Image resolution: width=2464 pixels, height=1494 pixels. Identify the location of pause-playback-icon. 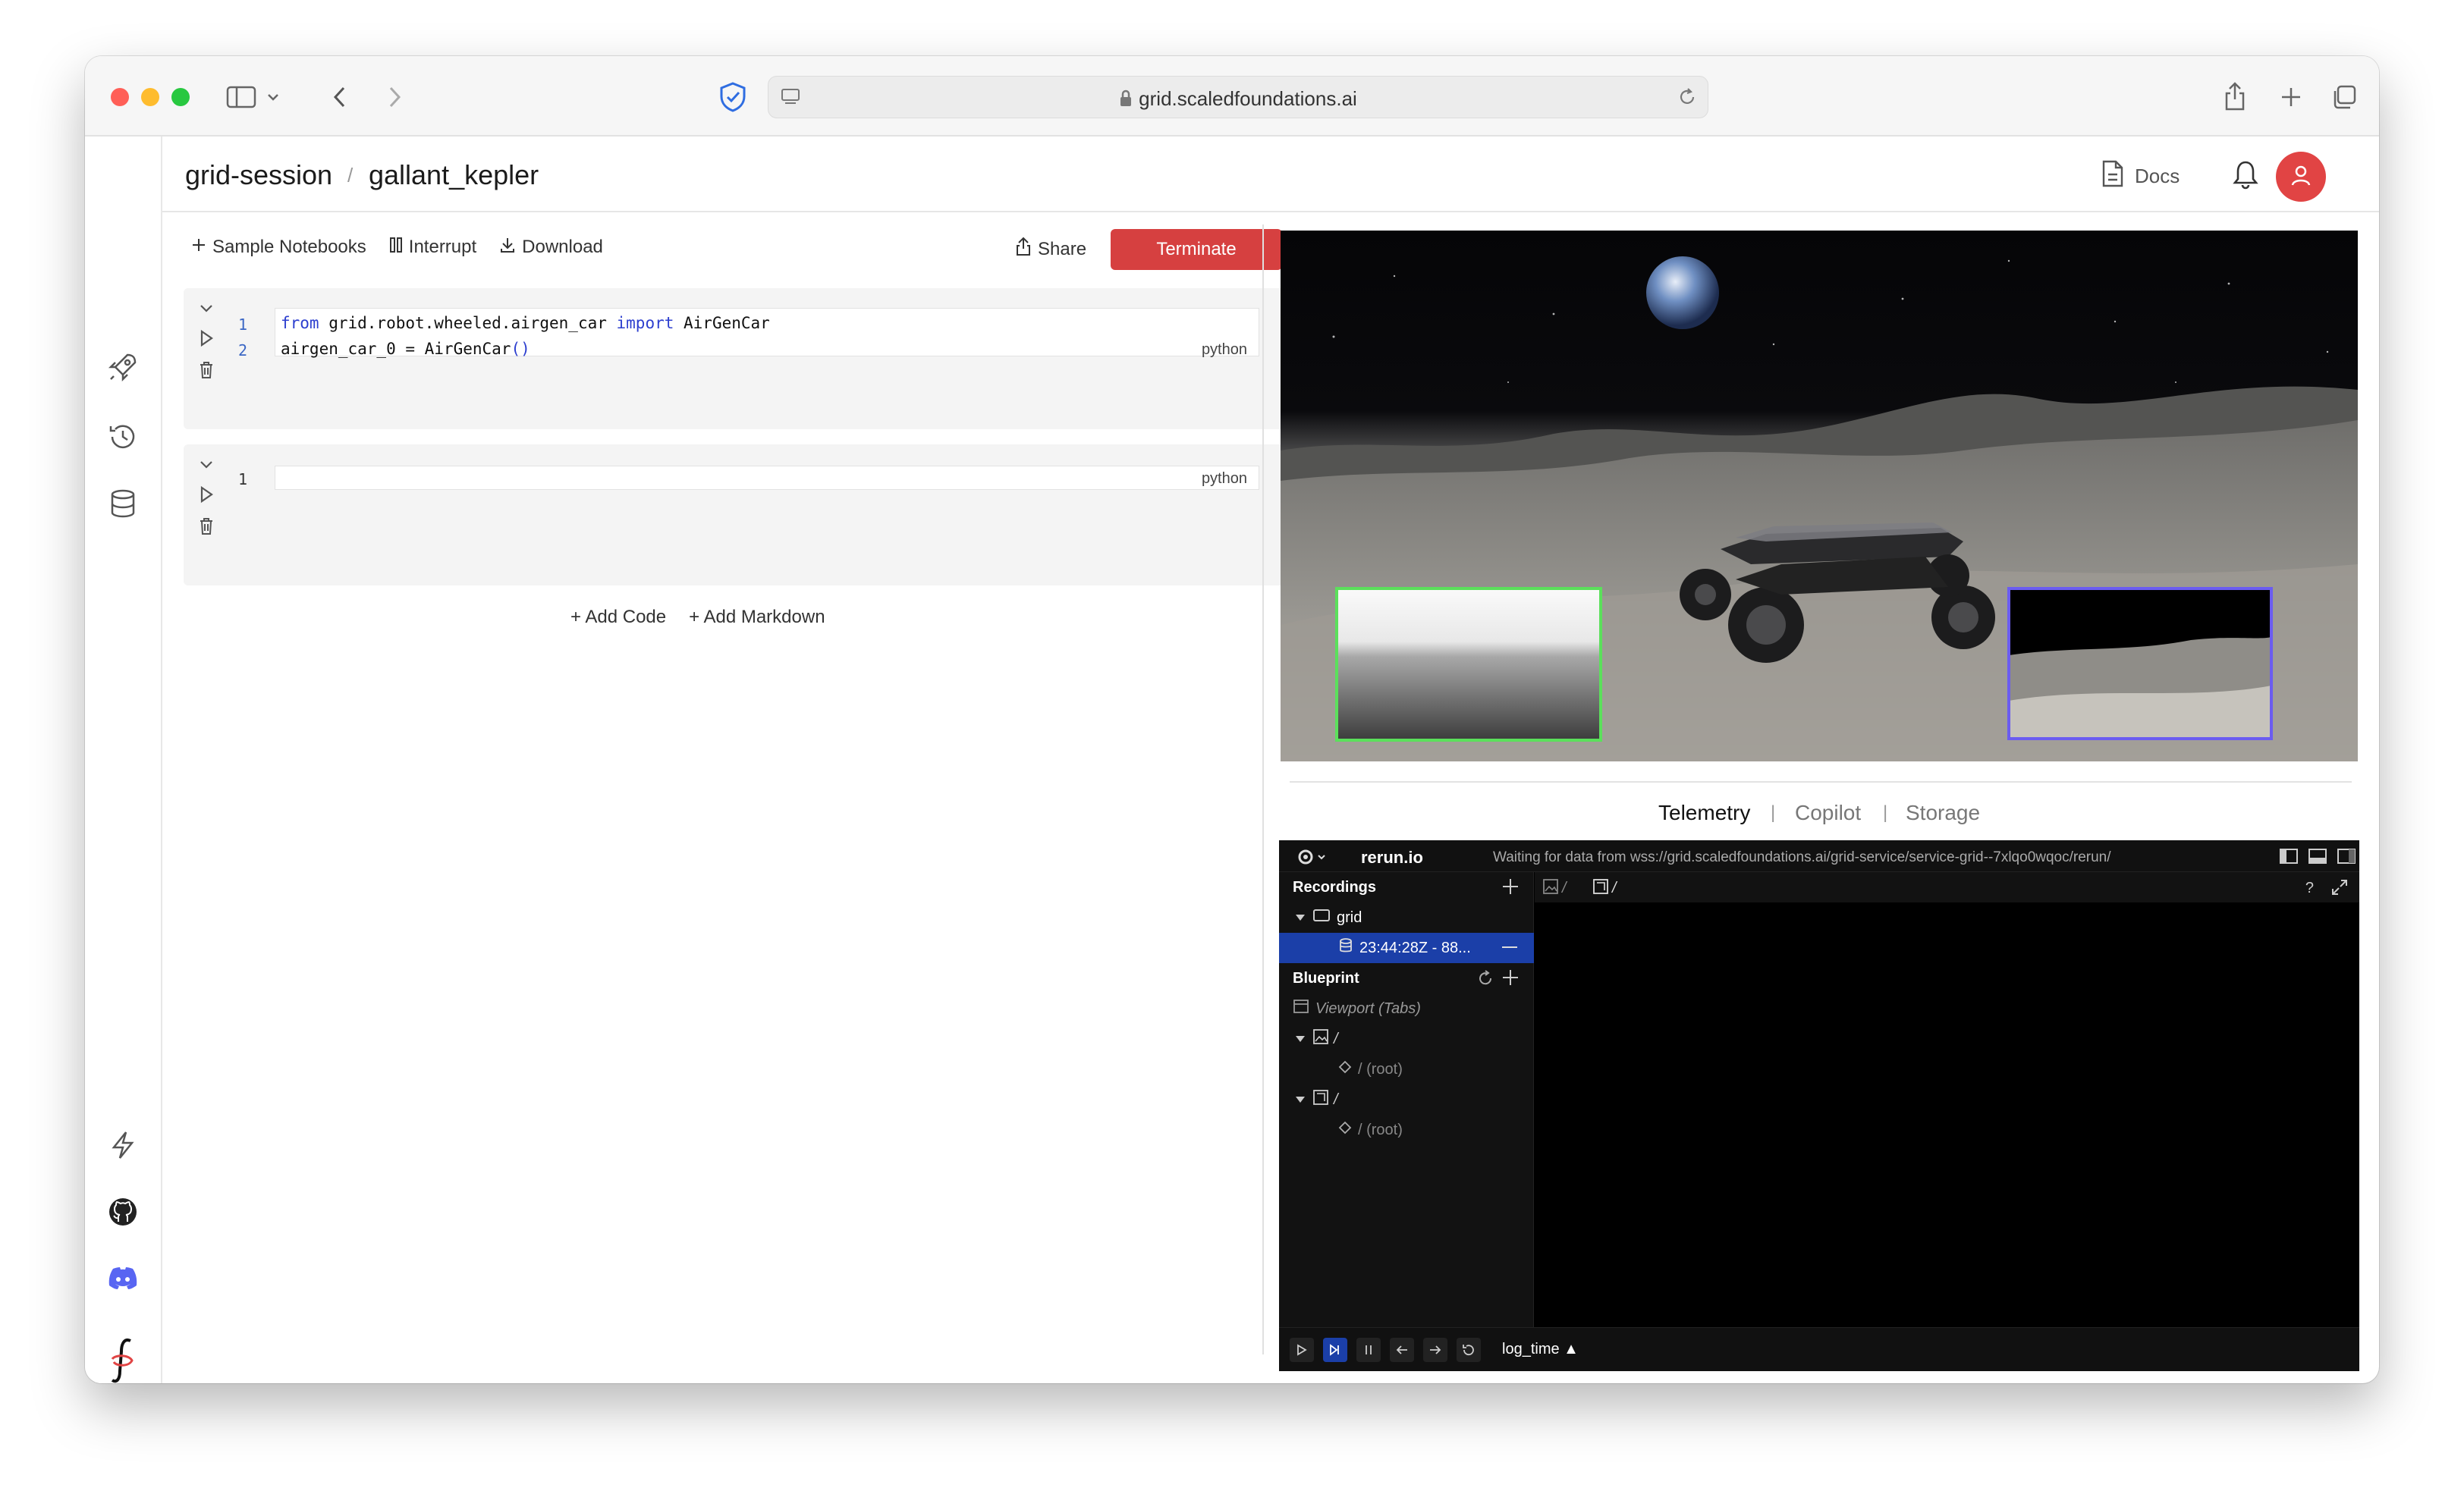
(1368, 1349).